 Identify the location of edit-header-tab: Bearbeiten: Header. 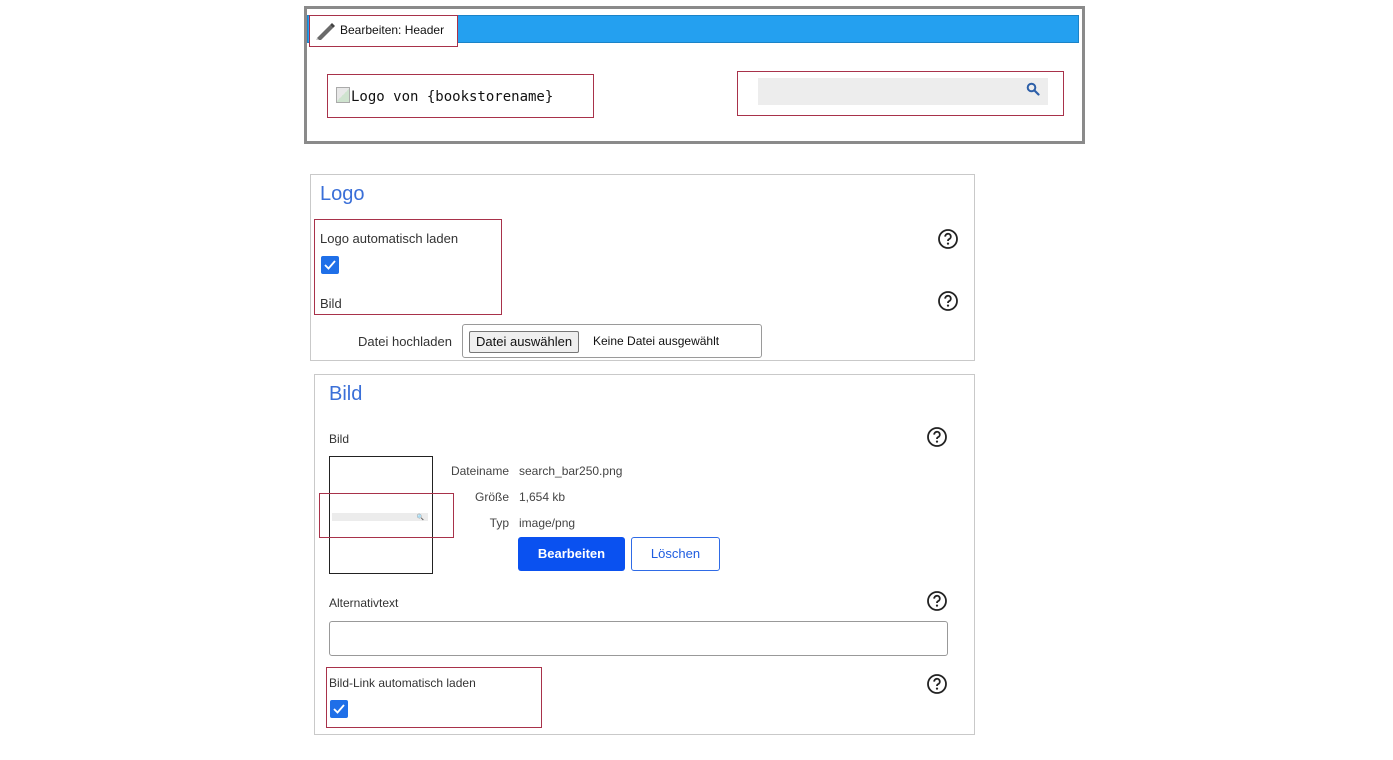
(383, 31).